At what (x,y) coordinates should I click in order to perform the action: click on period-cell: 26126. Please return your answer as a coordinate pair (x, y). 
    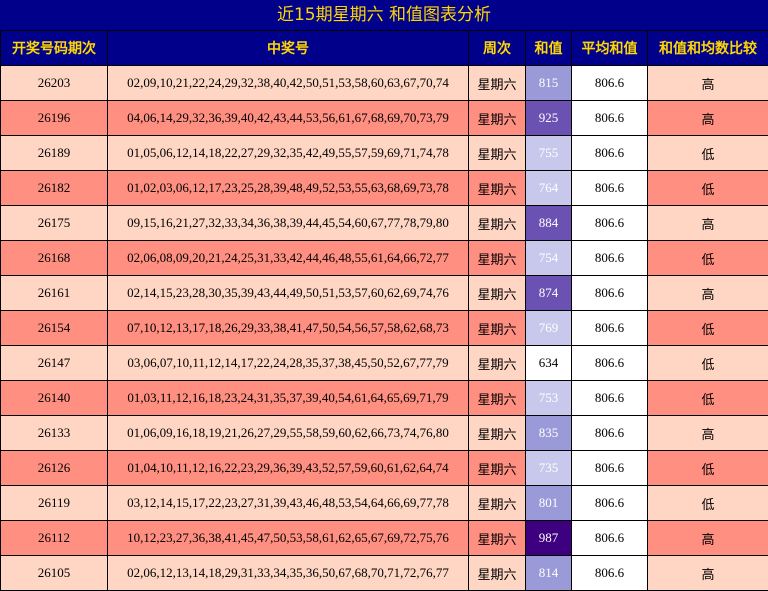
    Looking at the image, I should click on (54, 468).